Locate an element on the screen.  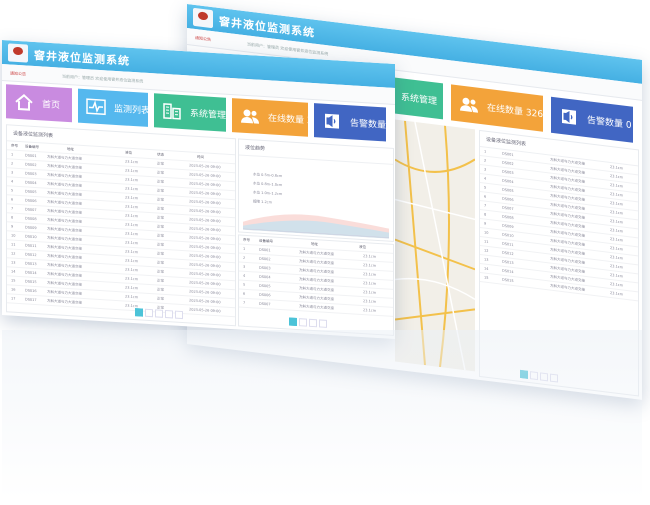
nav-home-tile: 首页 is located at coordinates (39, 103).